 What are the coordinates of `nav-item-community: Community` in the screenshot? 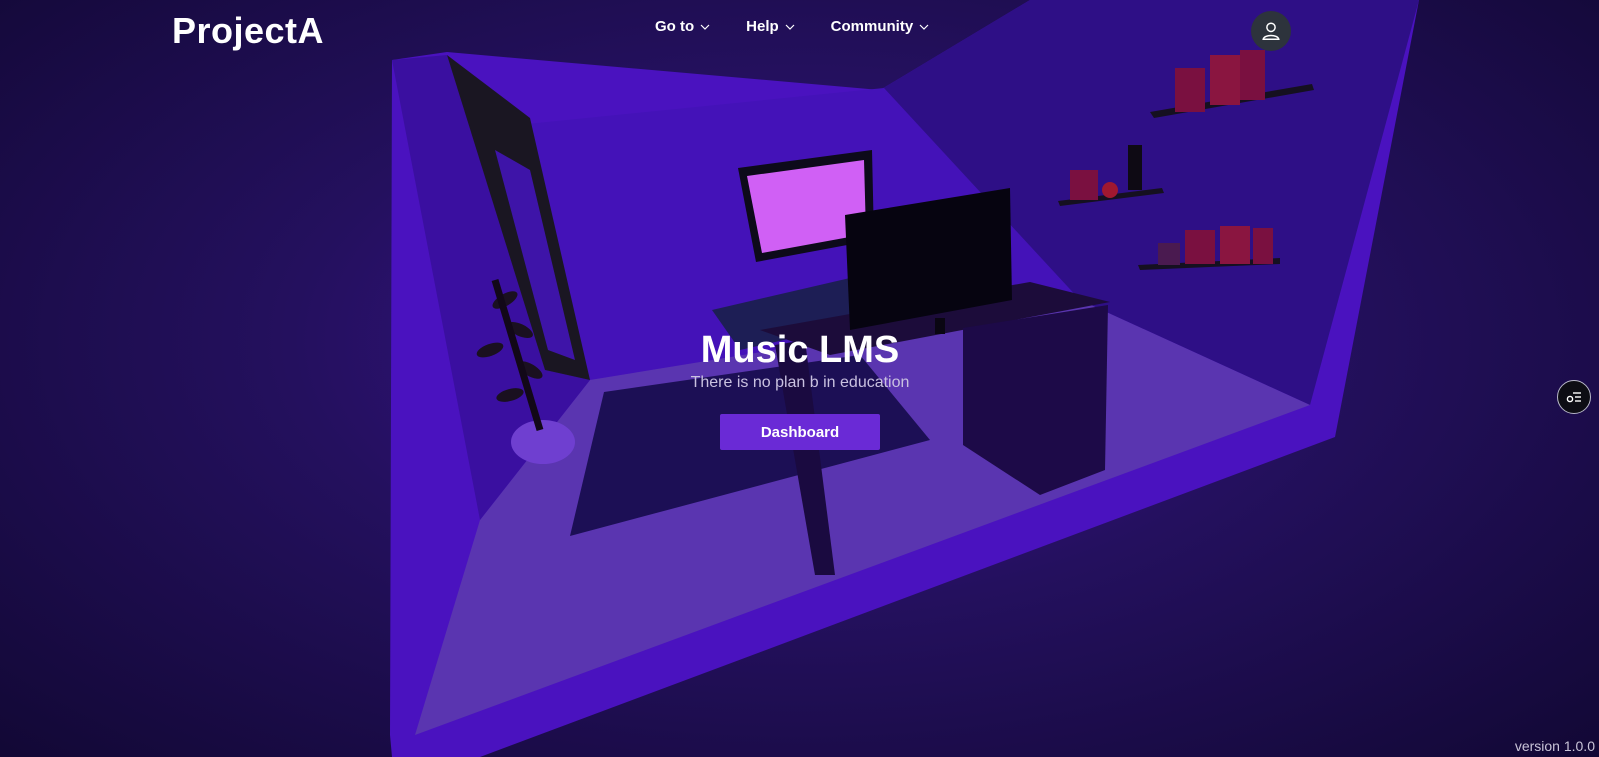 It's located at (880, 26).